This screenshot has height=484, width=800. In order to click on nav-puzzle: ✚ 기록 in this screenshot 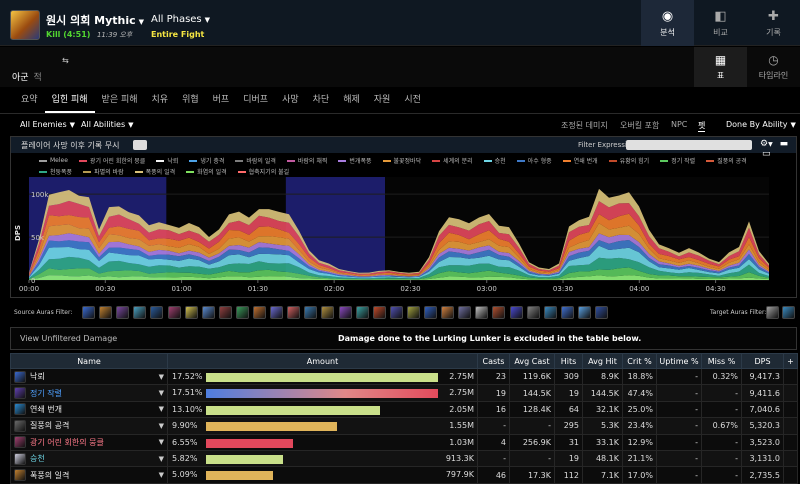, I will do `click(773, 23)`.